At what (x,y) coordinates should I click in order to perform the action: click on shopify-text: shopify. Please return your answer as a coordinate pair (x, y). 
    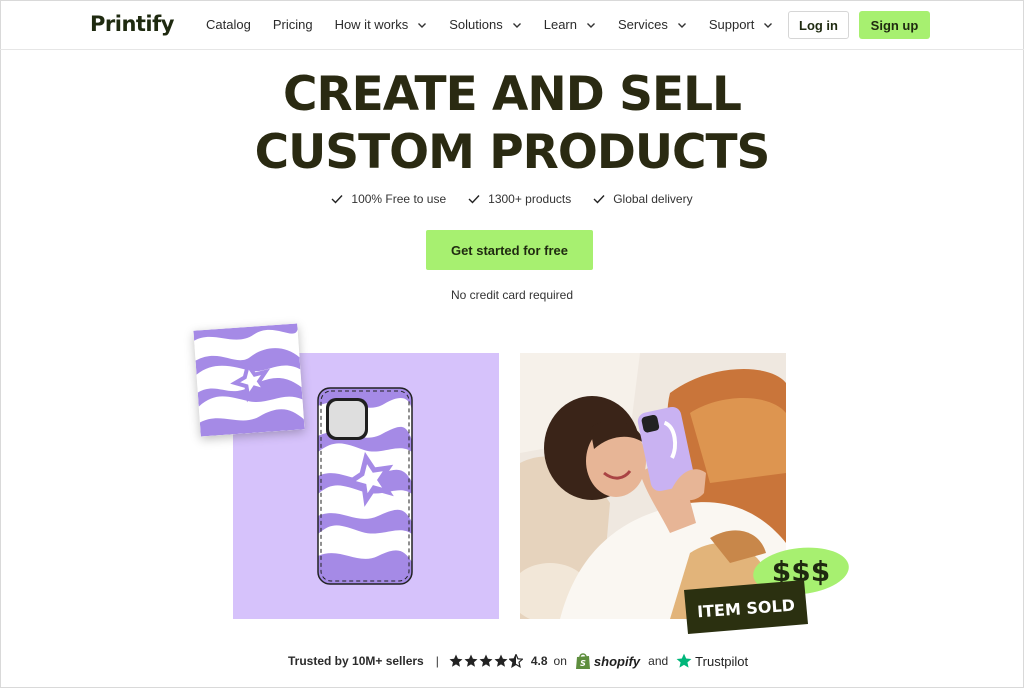
    Looking at the image, I should click on (617, 661).